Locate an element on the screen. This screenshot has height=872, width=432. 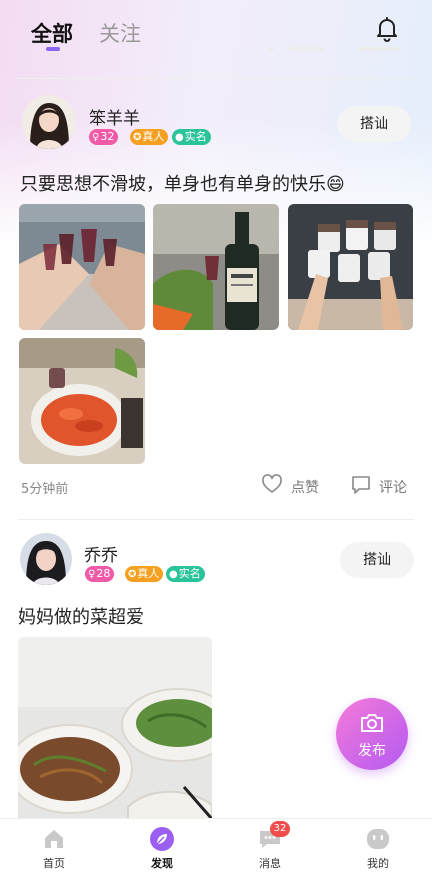
top-header: 全部 关注 is located at coordinates (216, 31).